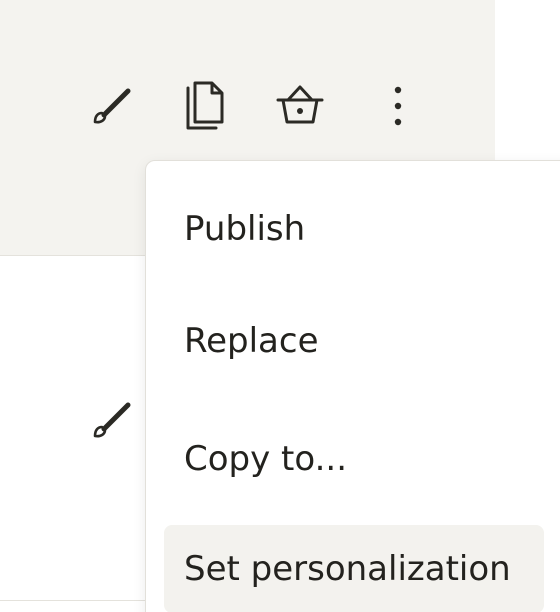 This screenshot has width=560, height=612. Describe the element at coordinates (354, 341) in the screenshot. I see `menu-item-replace: Replace` at that location.